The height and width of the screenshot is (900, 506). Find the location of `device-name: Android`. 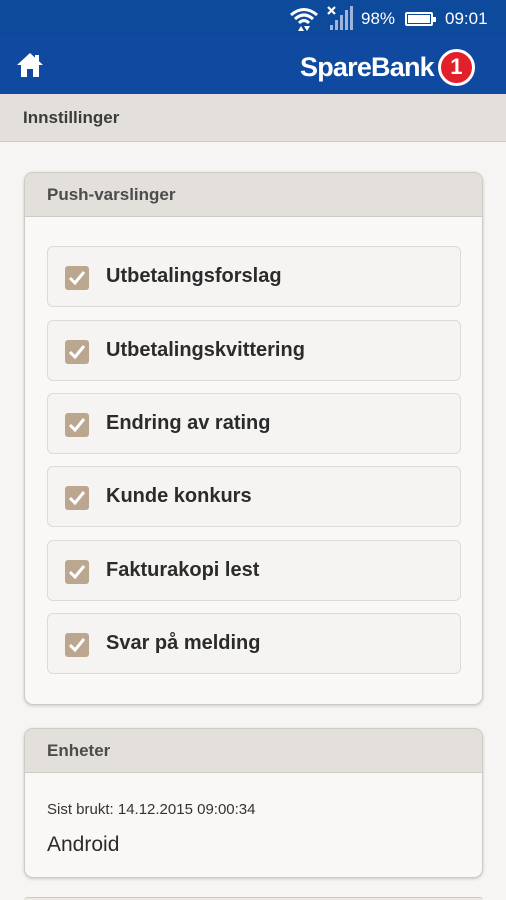

device-name: Android is located at coordinates (83, 844).